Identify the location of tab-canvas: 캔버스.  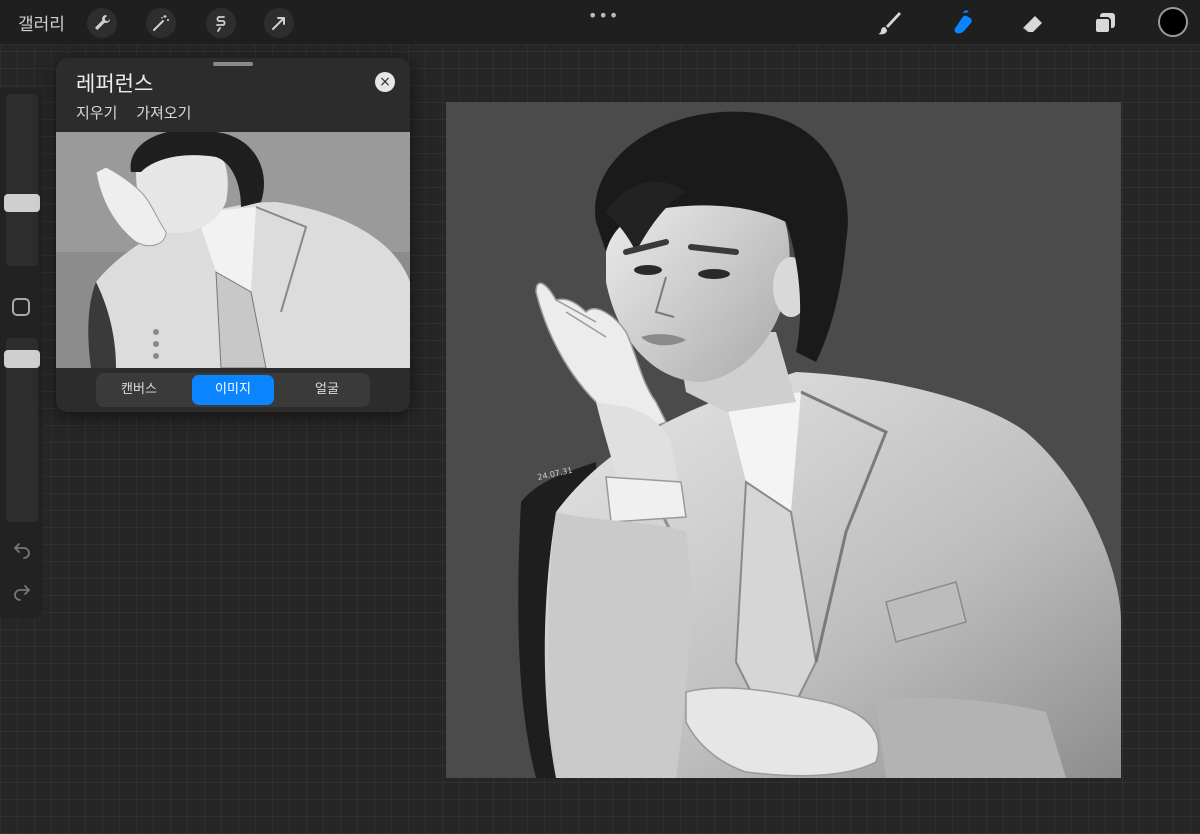
(139, 390).